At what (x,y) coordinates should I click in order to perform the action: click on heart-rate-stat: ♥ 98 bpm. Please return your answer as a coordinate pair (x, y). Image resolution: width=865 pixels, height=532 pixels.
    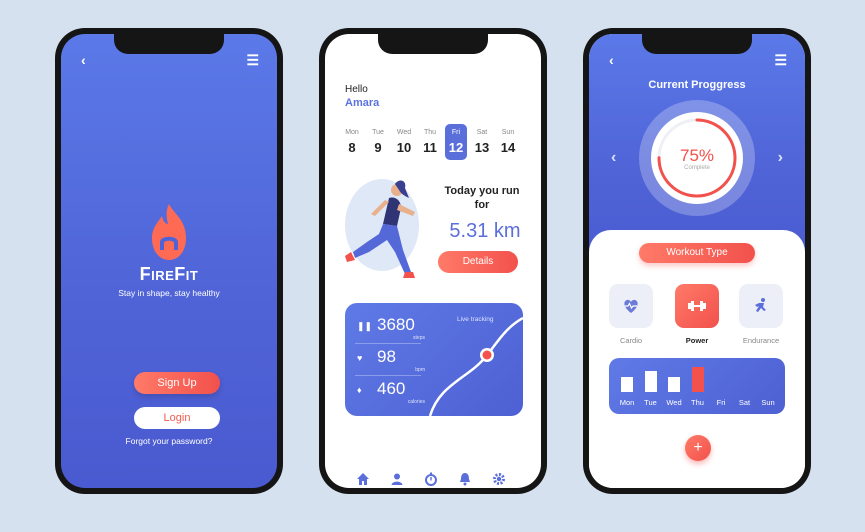
    Looking at the image, I should click on (390, 360).